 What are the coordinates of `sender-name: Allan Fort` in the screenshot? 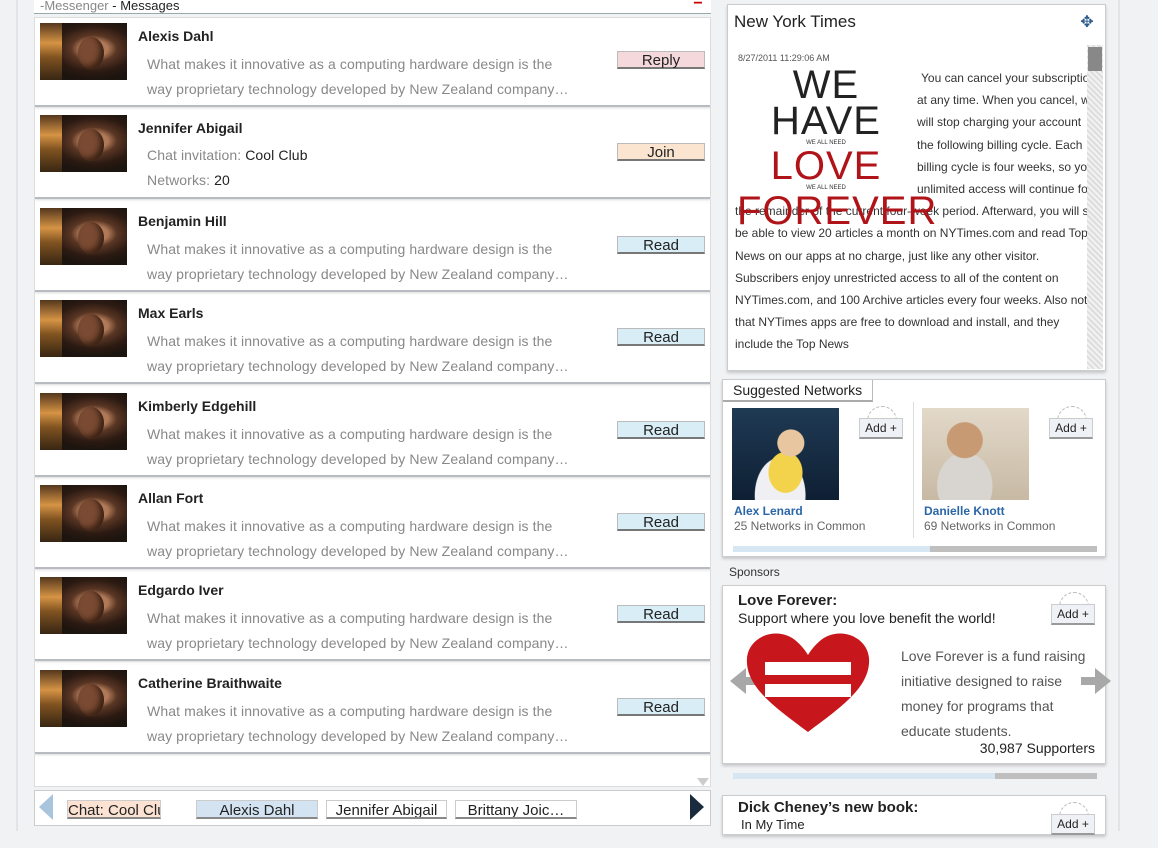 It's located at (170, 498).